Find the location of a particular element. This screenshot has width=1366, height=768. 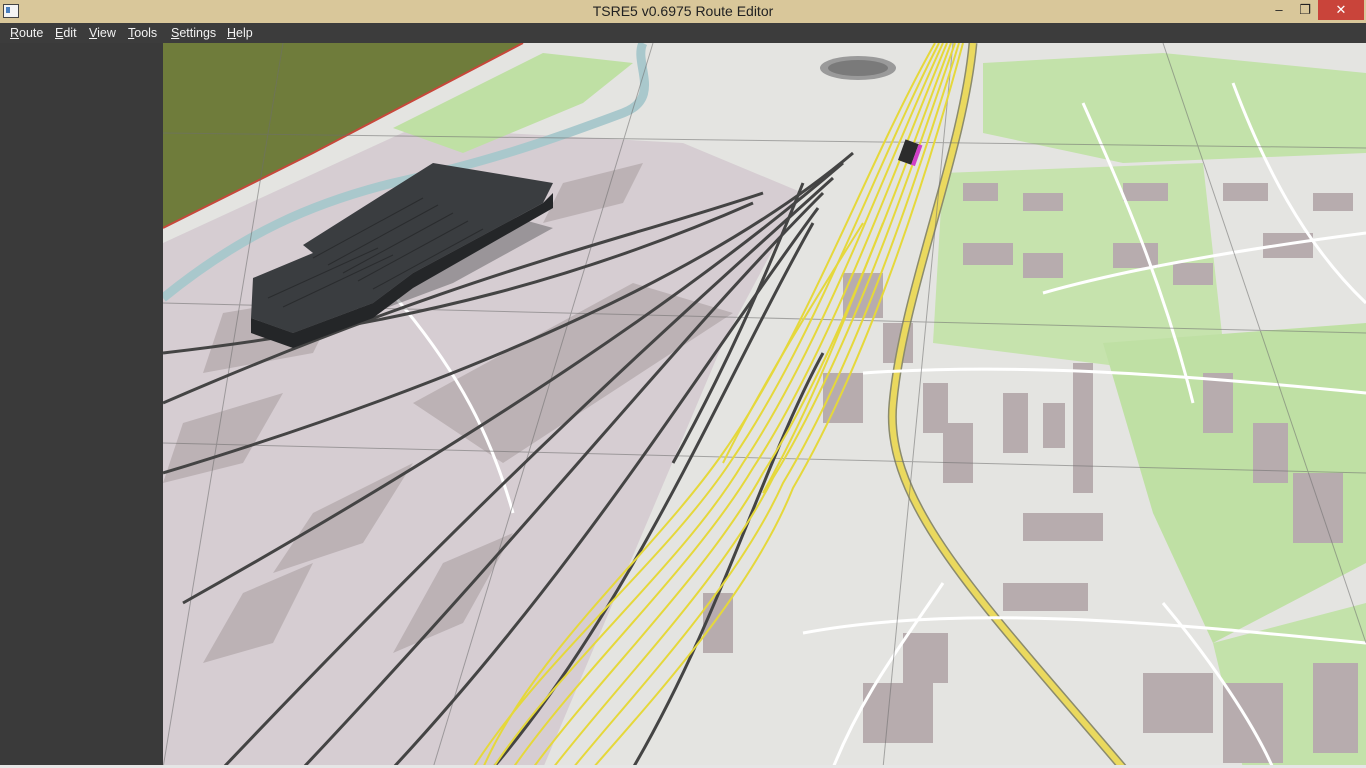

title-bar: TSRE5 v0.6975 Route Editor – ❐ ✕ is located at coordinates (683, 12).